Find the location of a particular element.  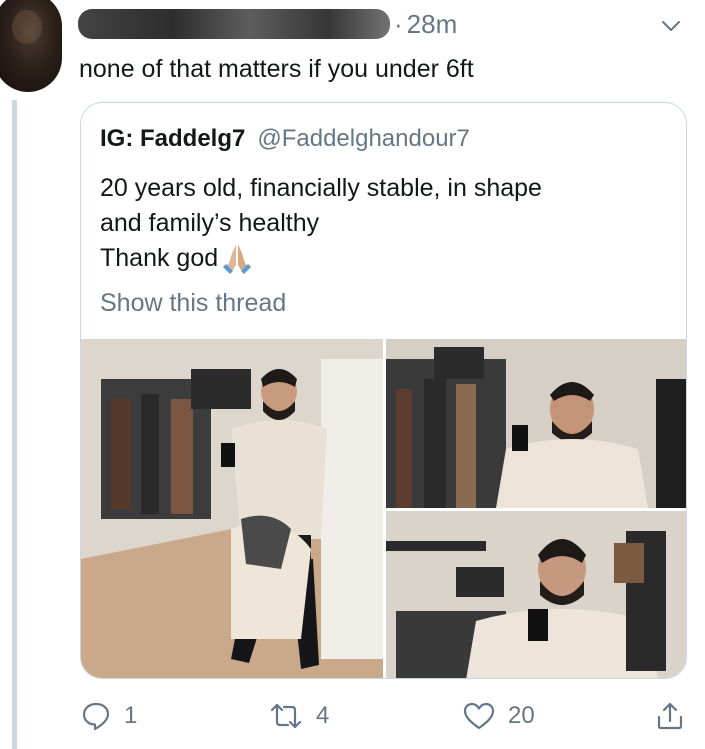

redacted-username is located at coordinates (234, 24).